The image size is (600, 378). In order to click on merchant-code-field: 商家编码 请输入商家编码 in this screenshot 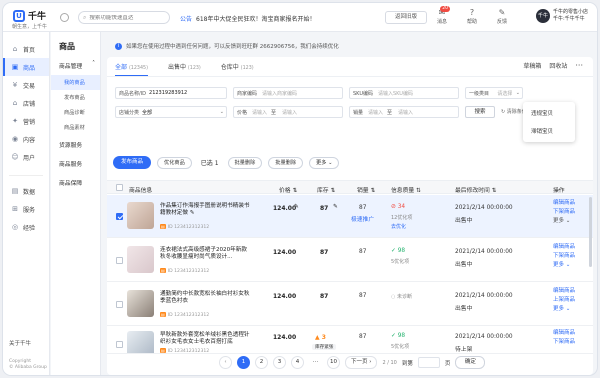, I will do `click(288, 93)`.